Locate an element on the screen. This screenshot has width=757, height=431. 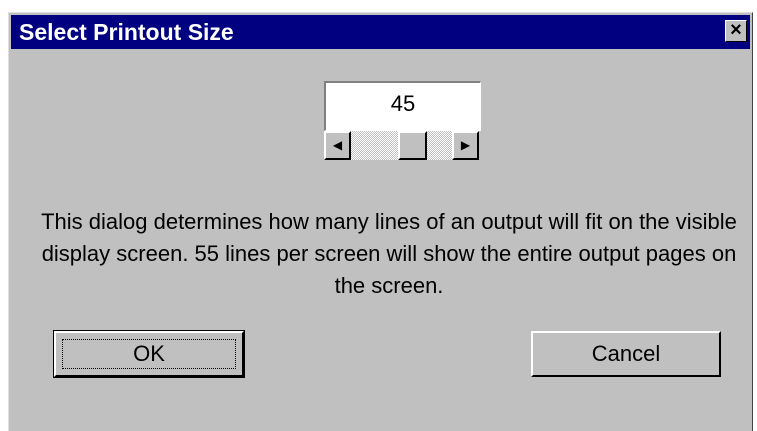
scroll-left-arrow-icon: ◀ is located at coordinates (337, 145).